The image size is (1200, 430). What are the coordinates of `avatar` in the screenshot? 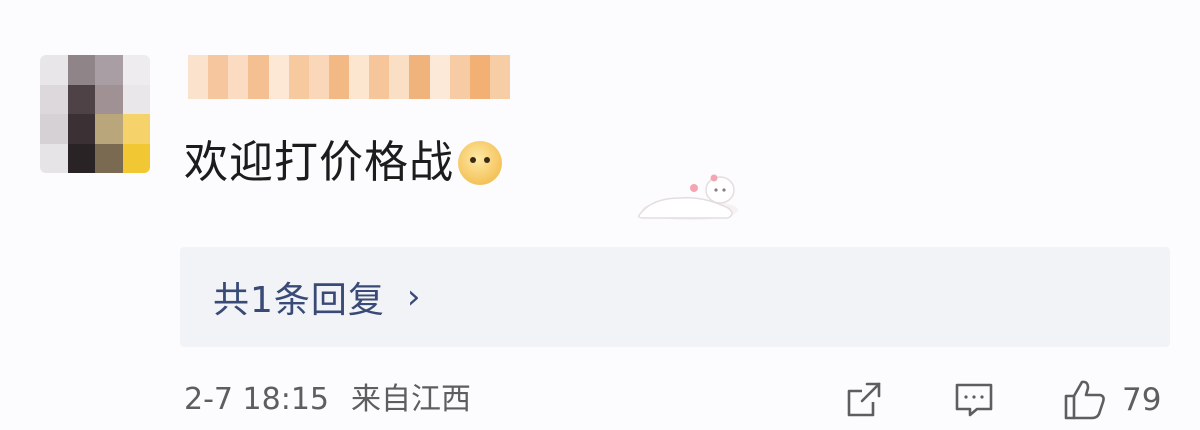 It's located at (95, 114).